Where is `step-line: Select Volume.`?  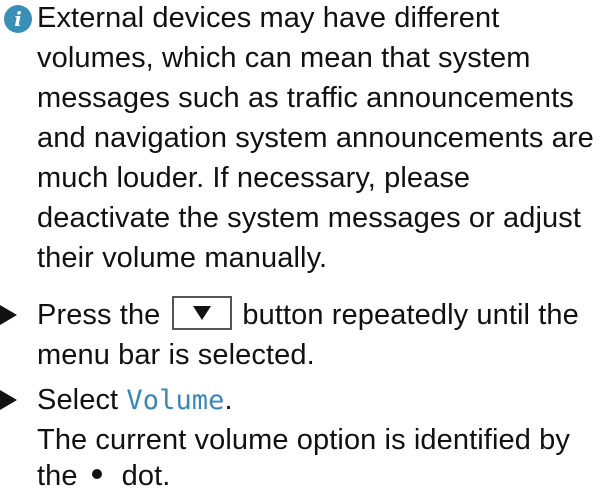
step-line: Select Volume. is located at coordinates (135, 400).